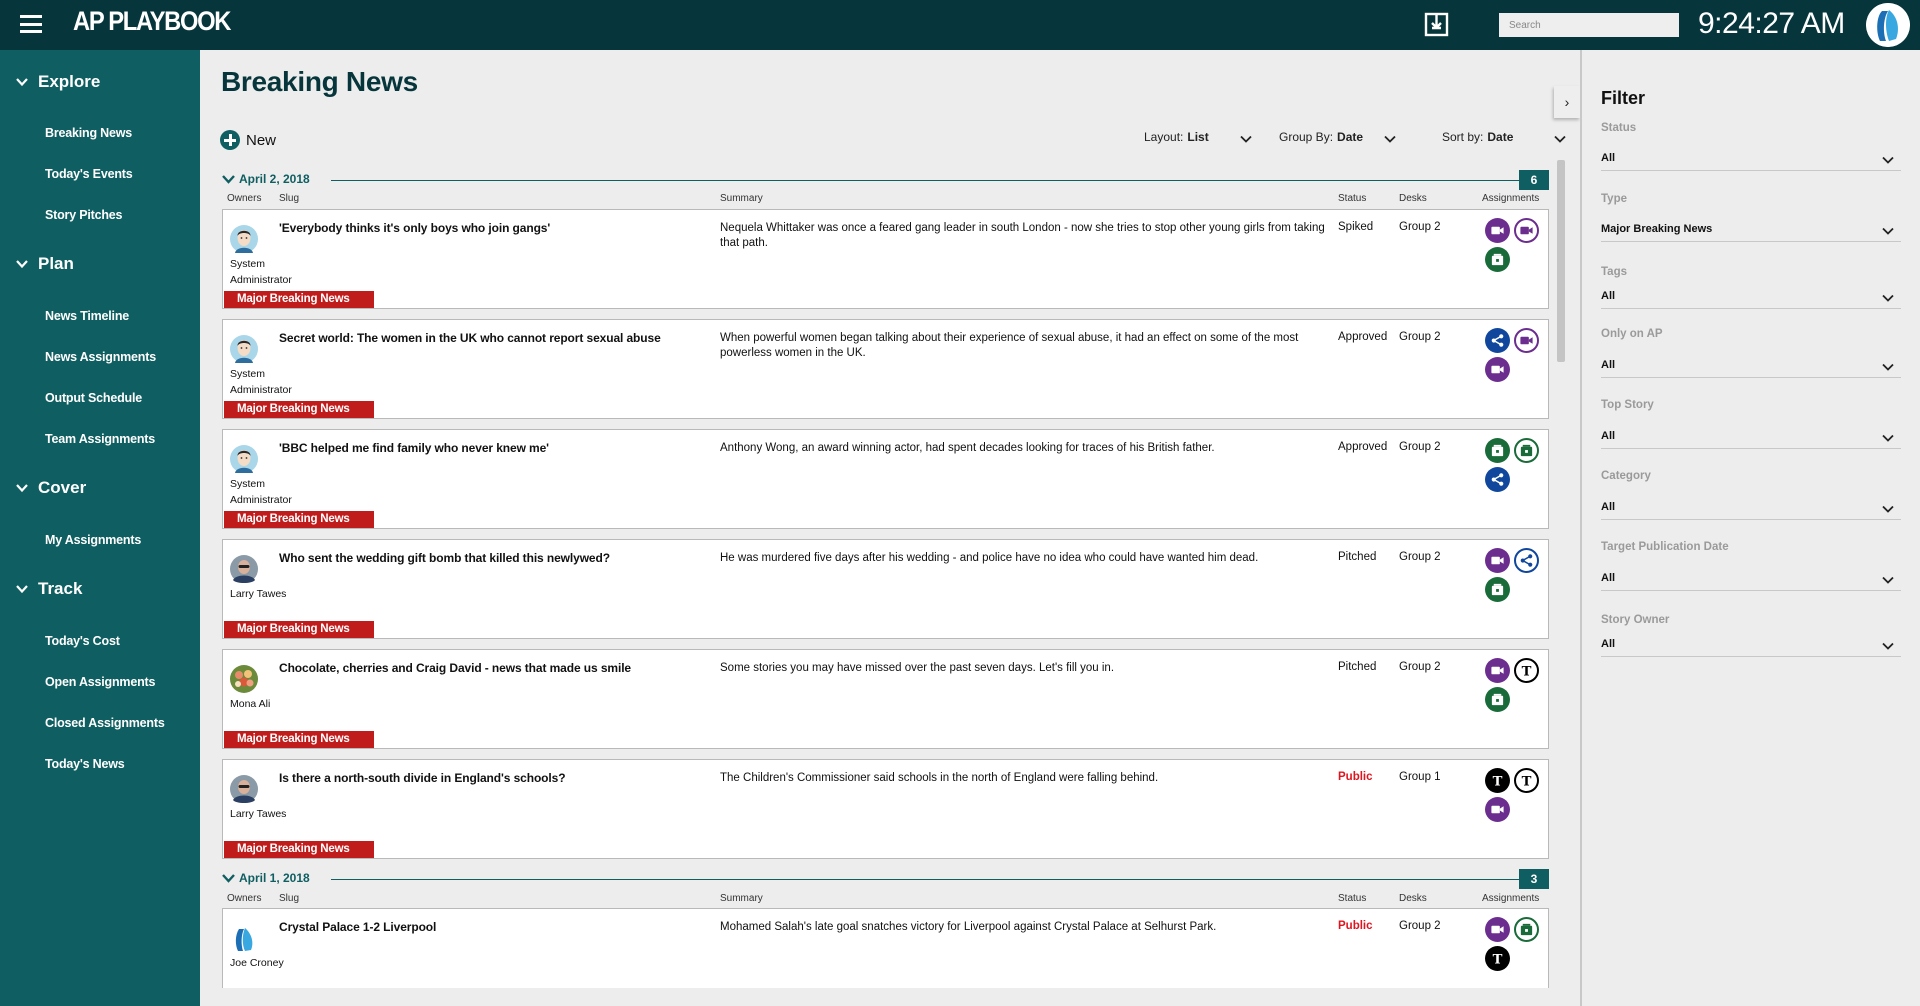 This screenshot has height=1006, width=1920. I want to click on search-input, so click(1589, 25).